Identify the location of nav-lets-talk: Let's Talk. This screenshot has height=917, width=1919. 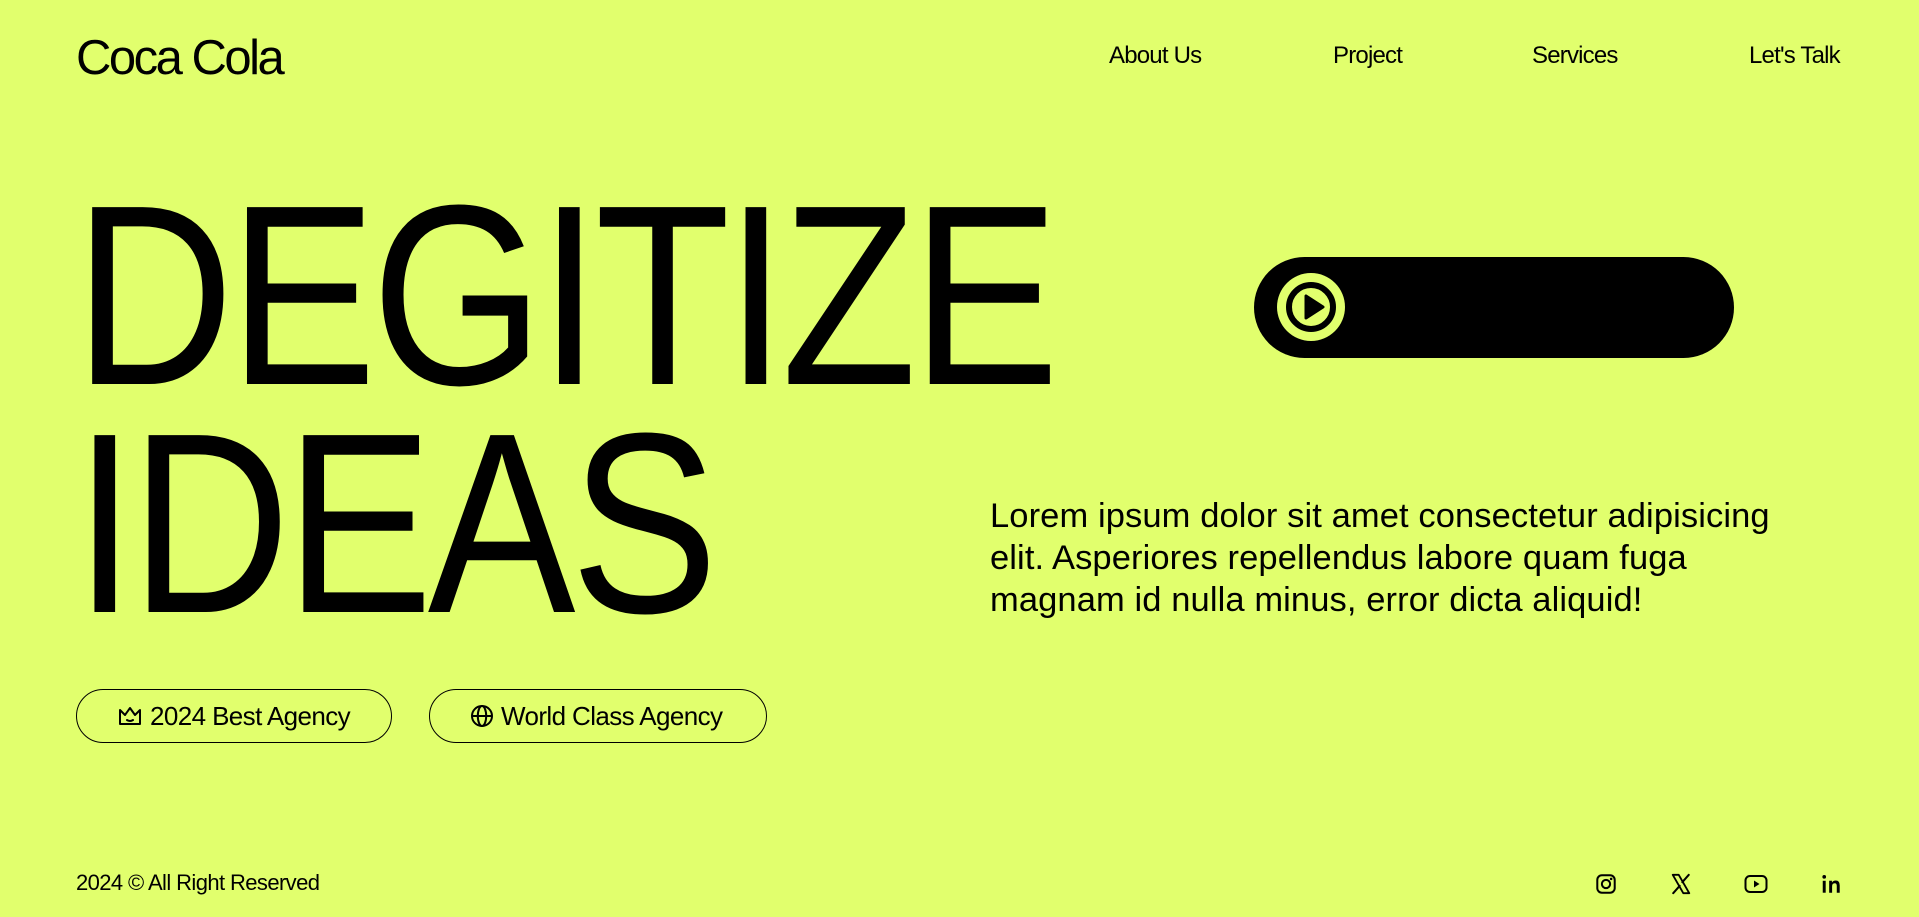
(1795, 56).